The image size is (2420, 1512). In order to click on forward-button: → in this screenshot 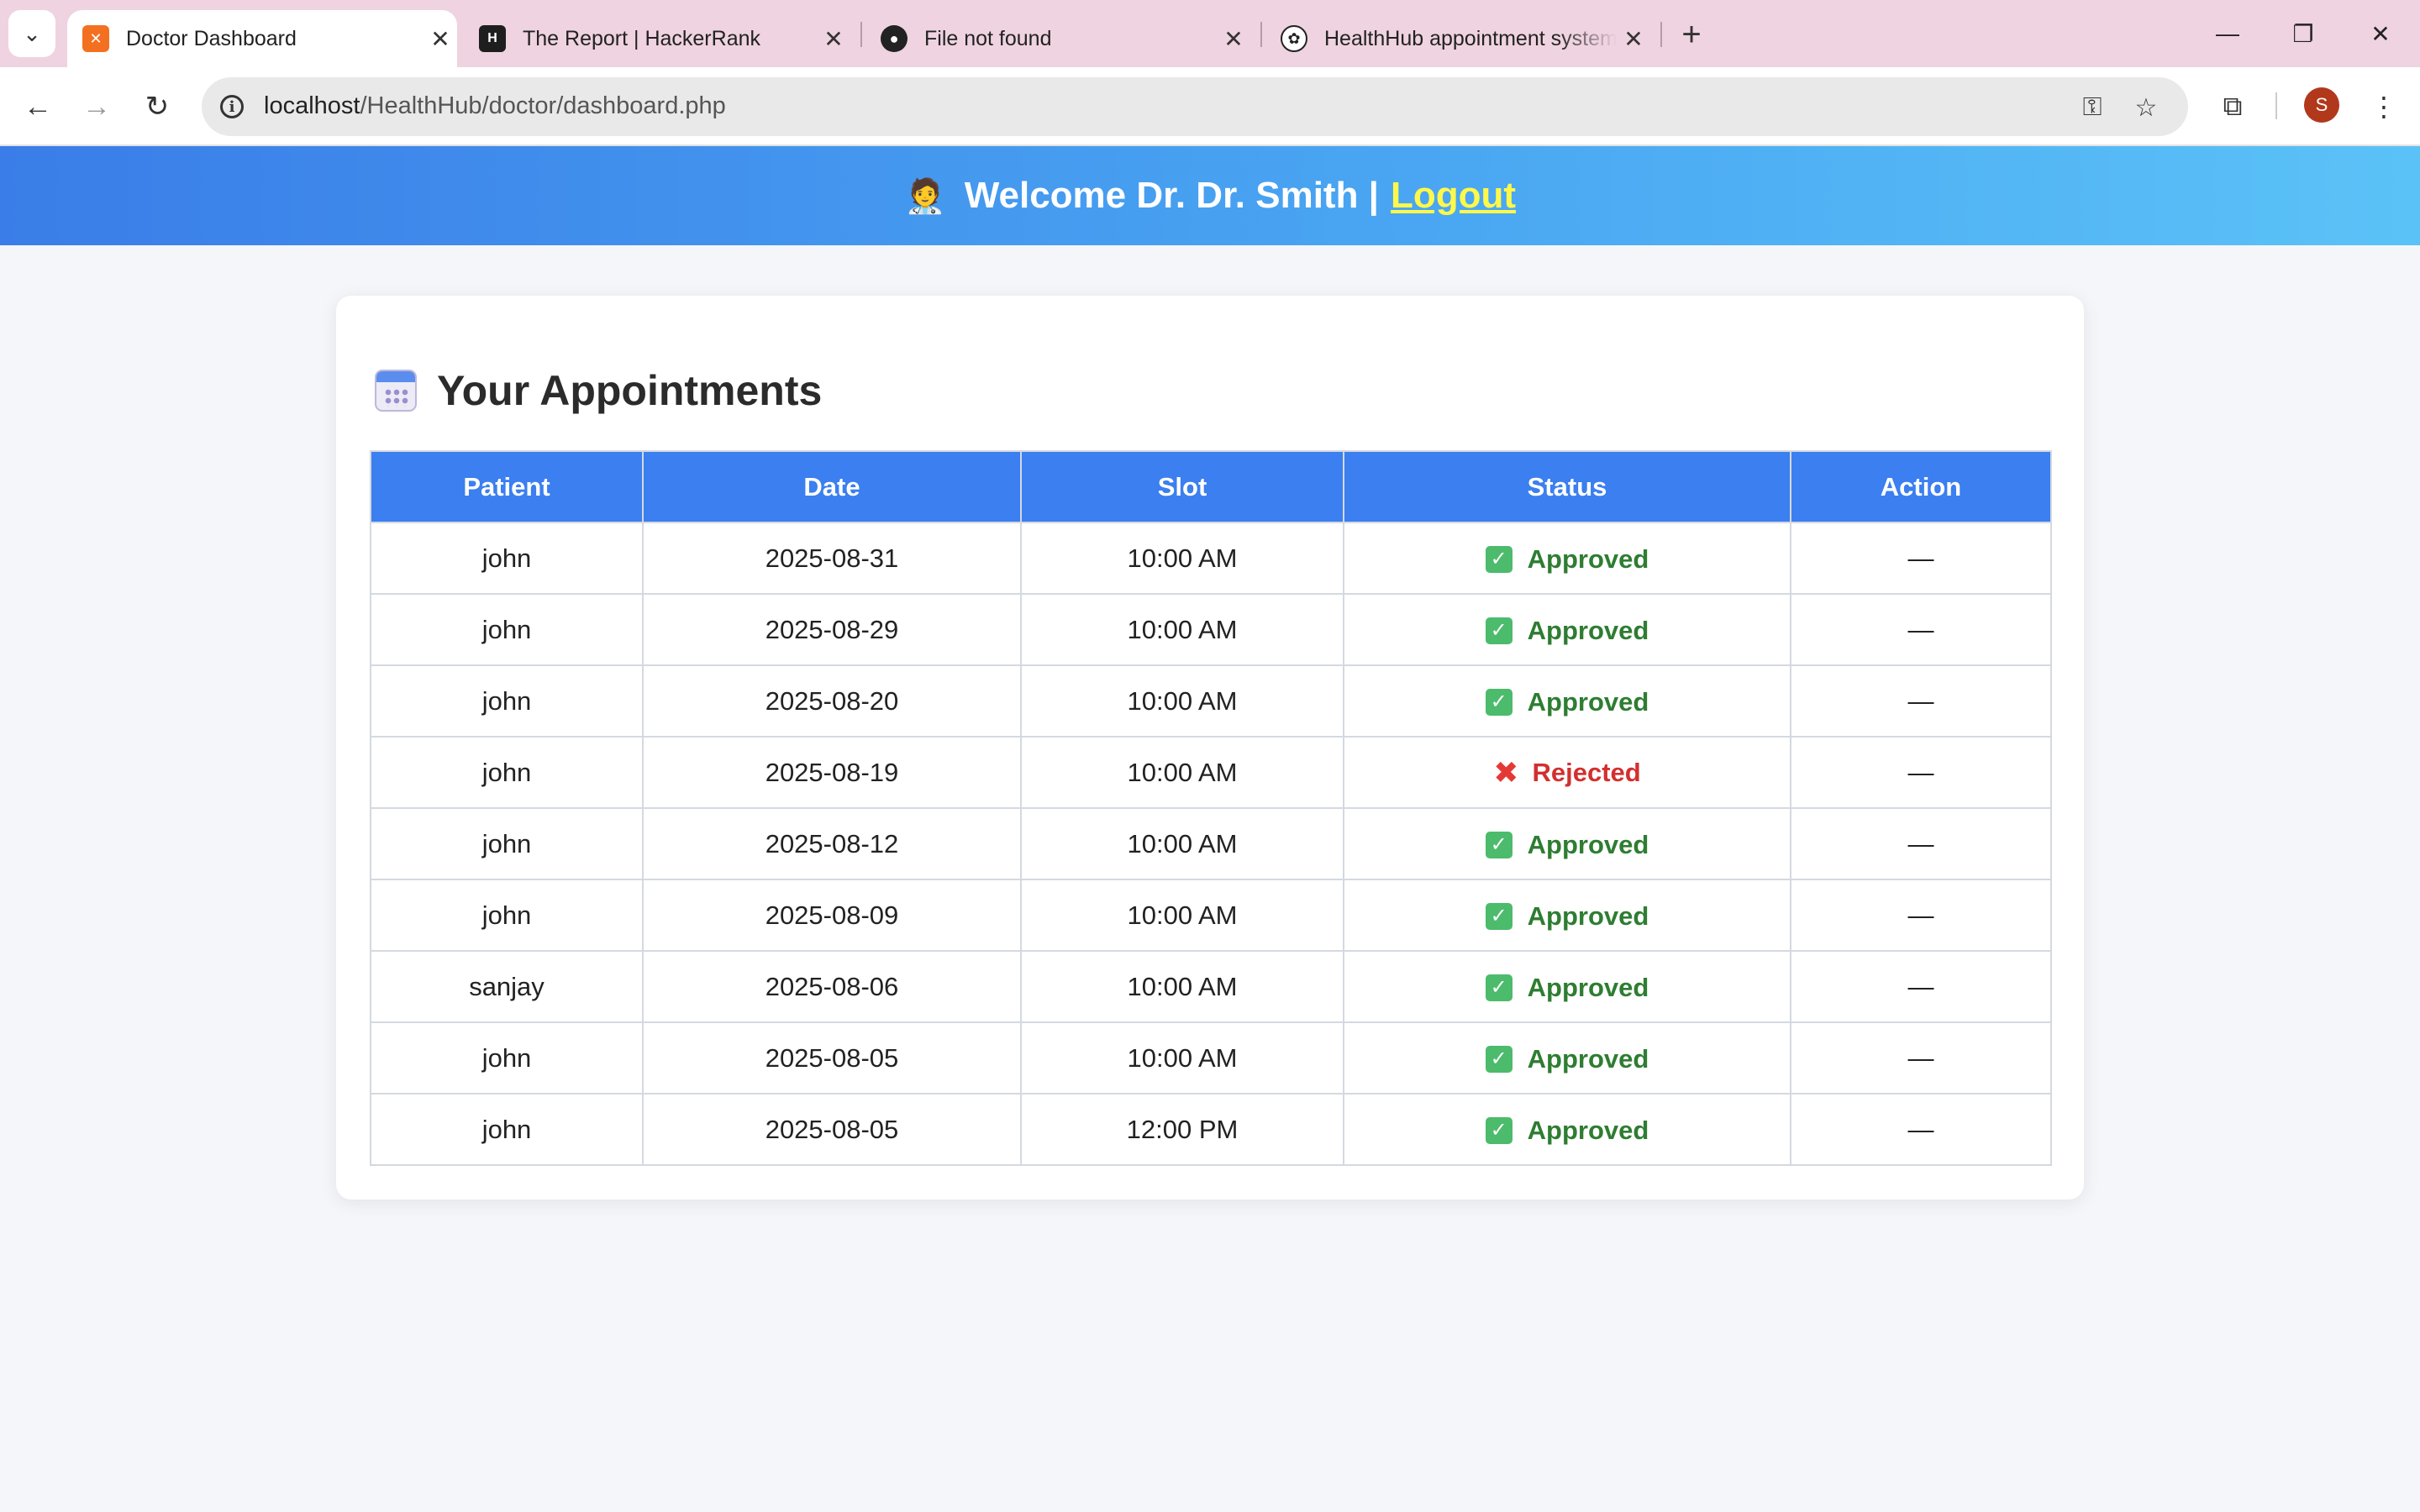, I will do `click(97, 107)`.